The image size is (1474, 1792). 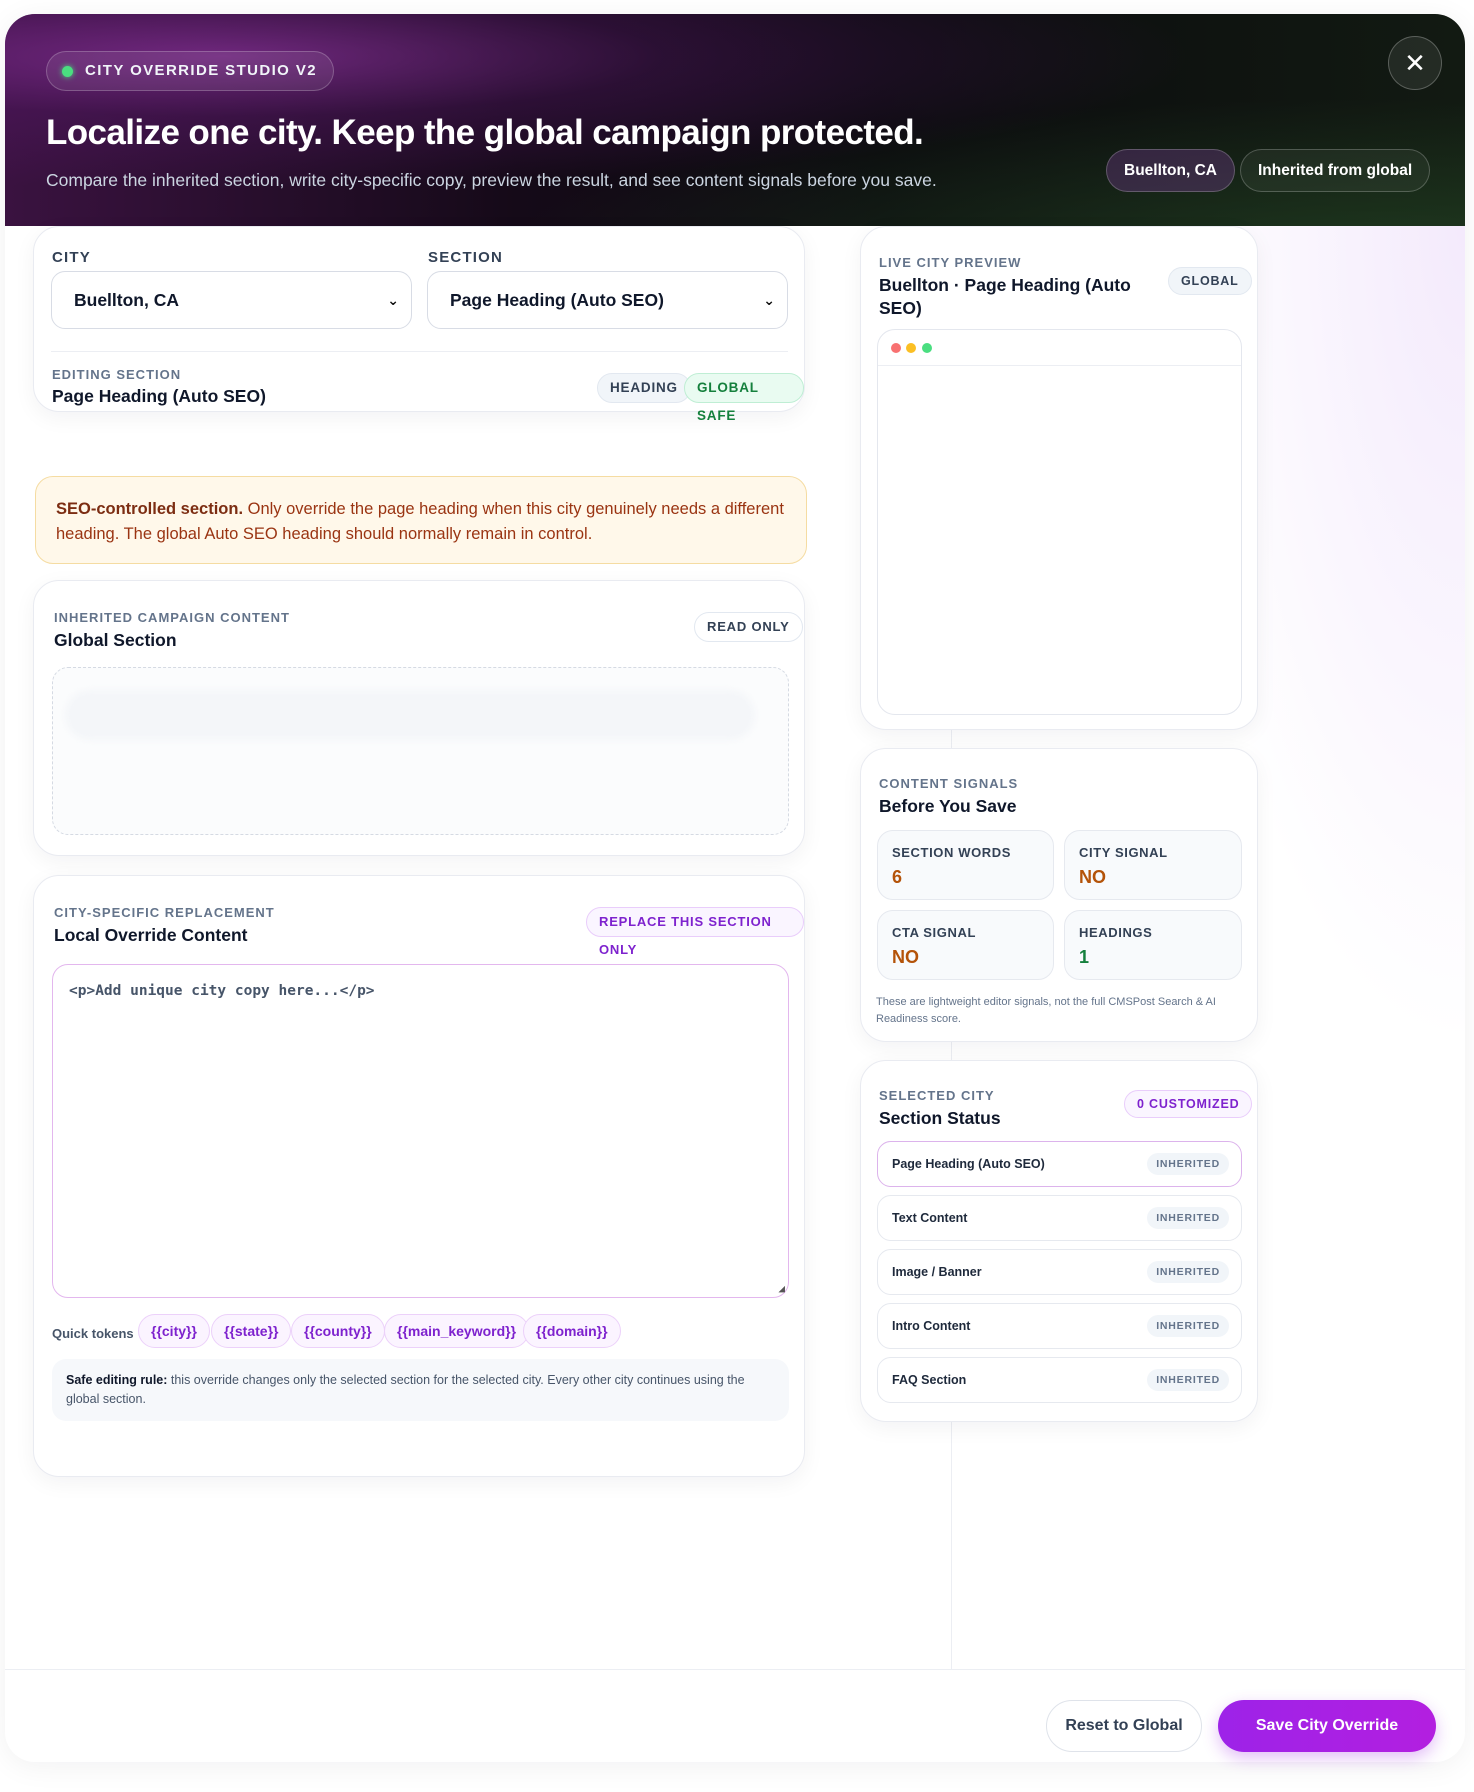 What do you see at coordinates (607, 300) in the screenshot?
I see `section-select: Page Heading (Auto SEO) ⌄` at bounding box center [607, 300].